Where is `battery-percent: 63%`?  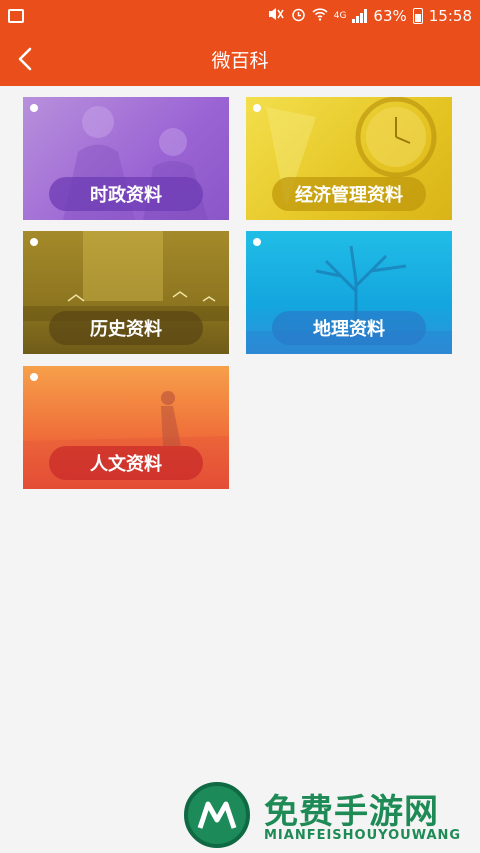 battery-percent: 63% is located at coordinates (390, 16).